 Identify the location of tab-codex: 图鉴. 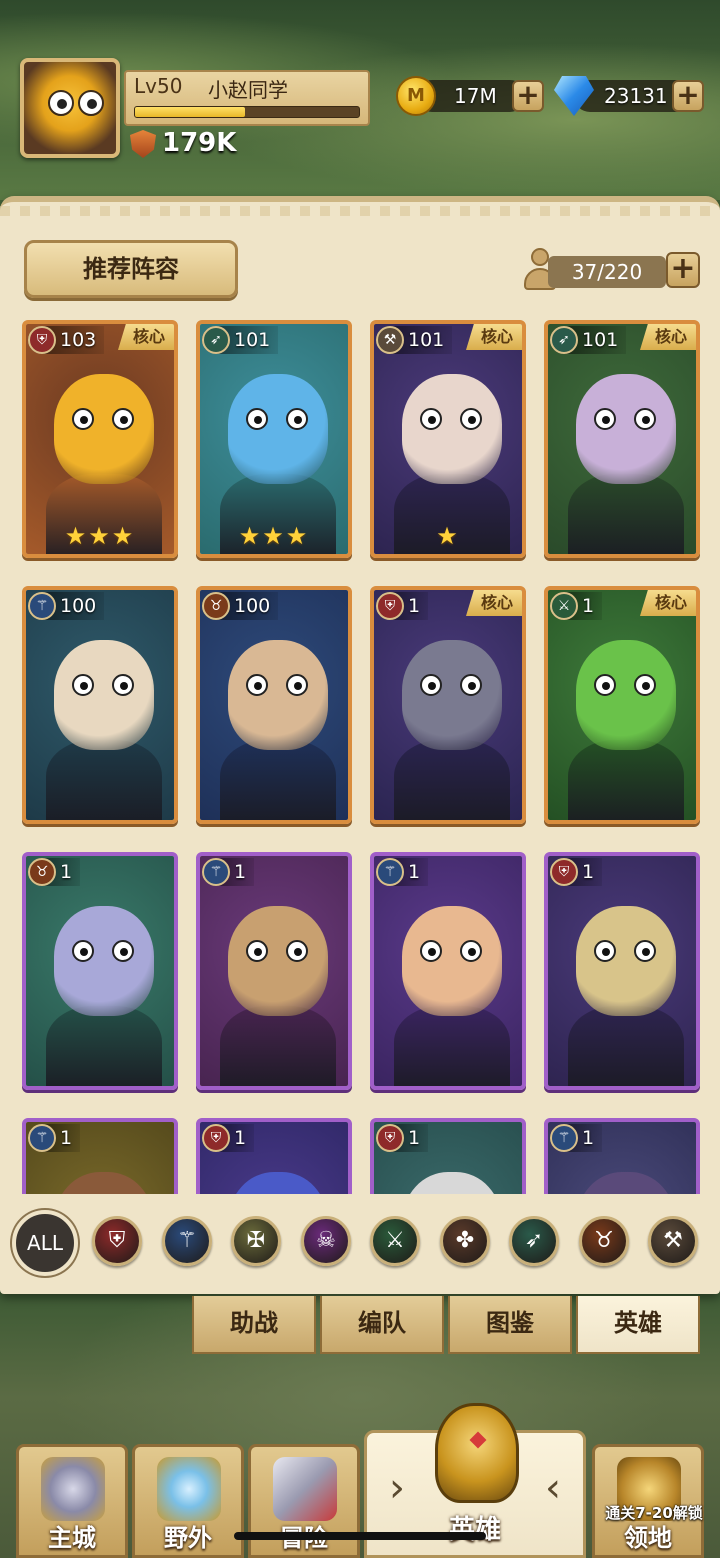
(510, 1325).